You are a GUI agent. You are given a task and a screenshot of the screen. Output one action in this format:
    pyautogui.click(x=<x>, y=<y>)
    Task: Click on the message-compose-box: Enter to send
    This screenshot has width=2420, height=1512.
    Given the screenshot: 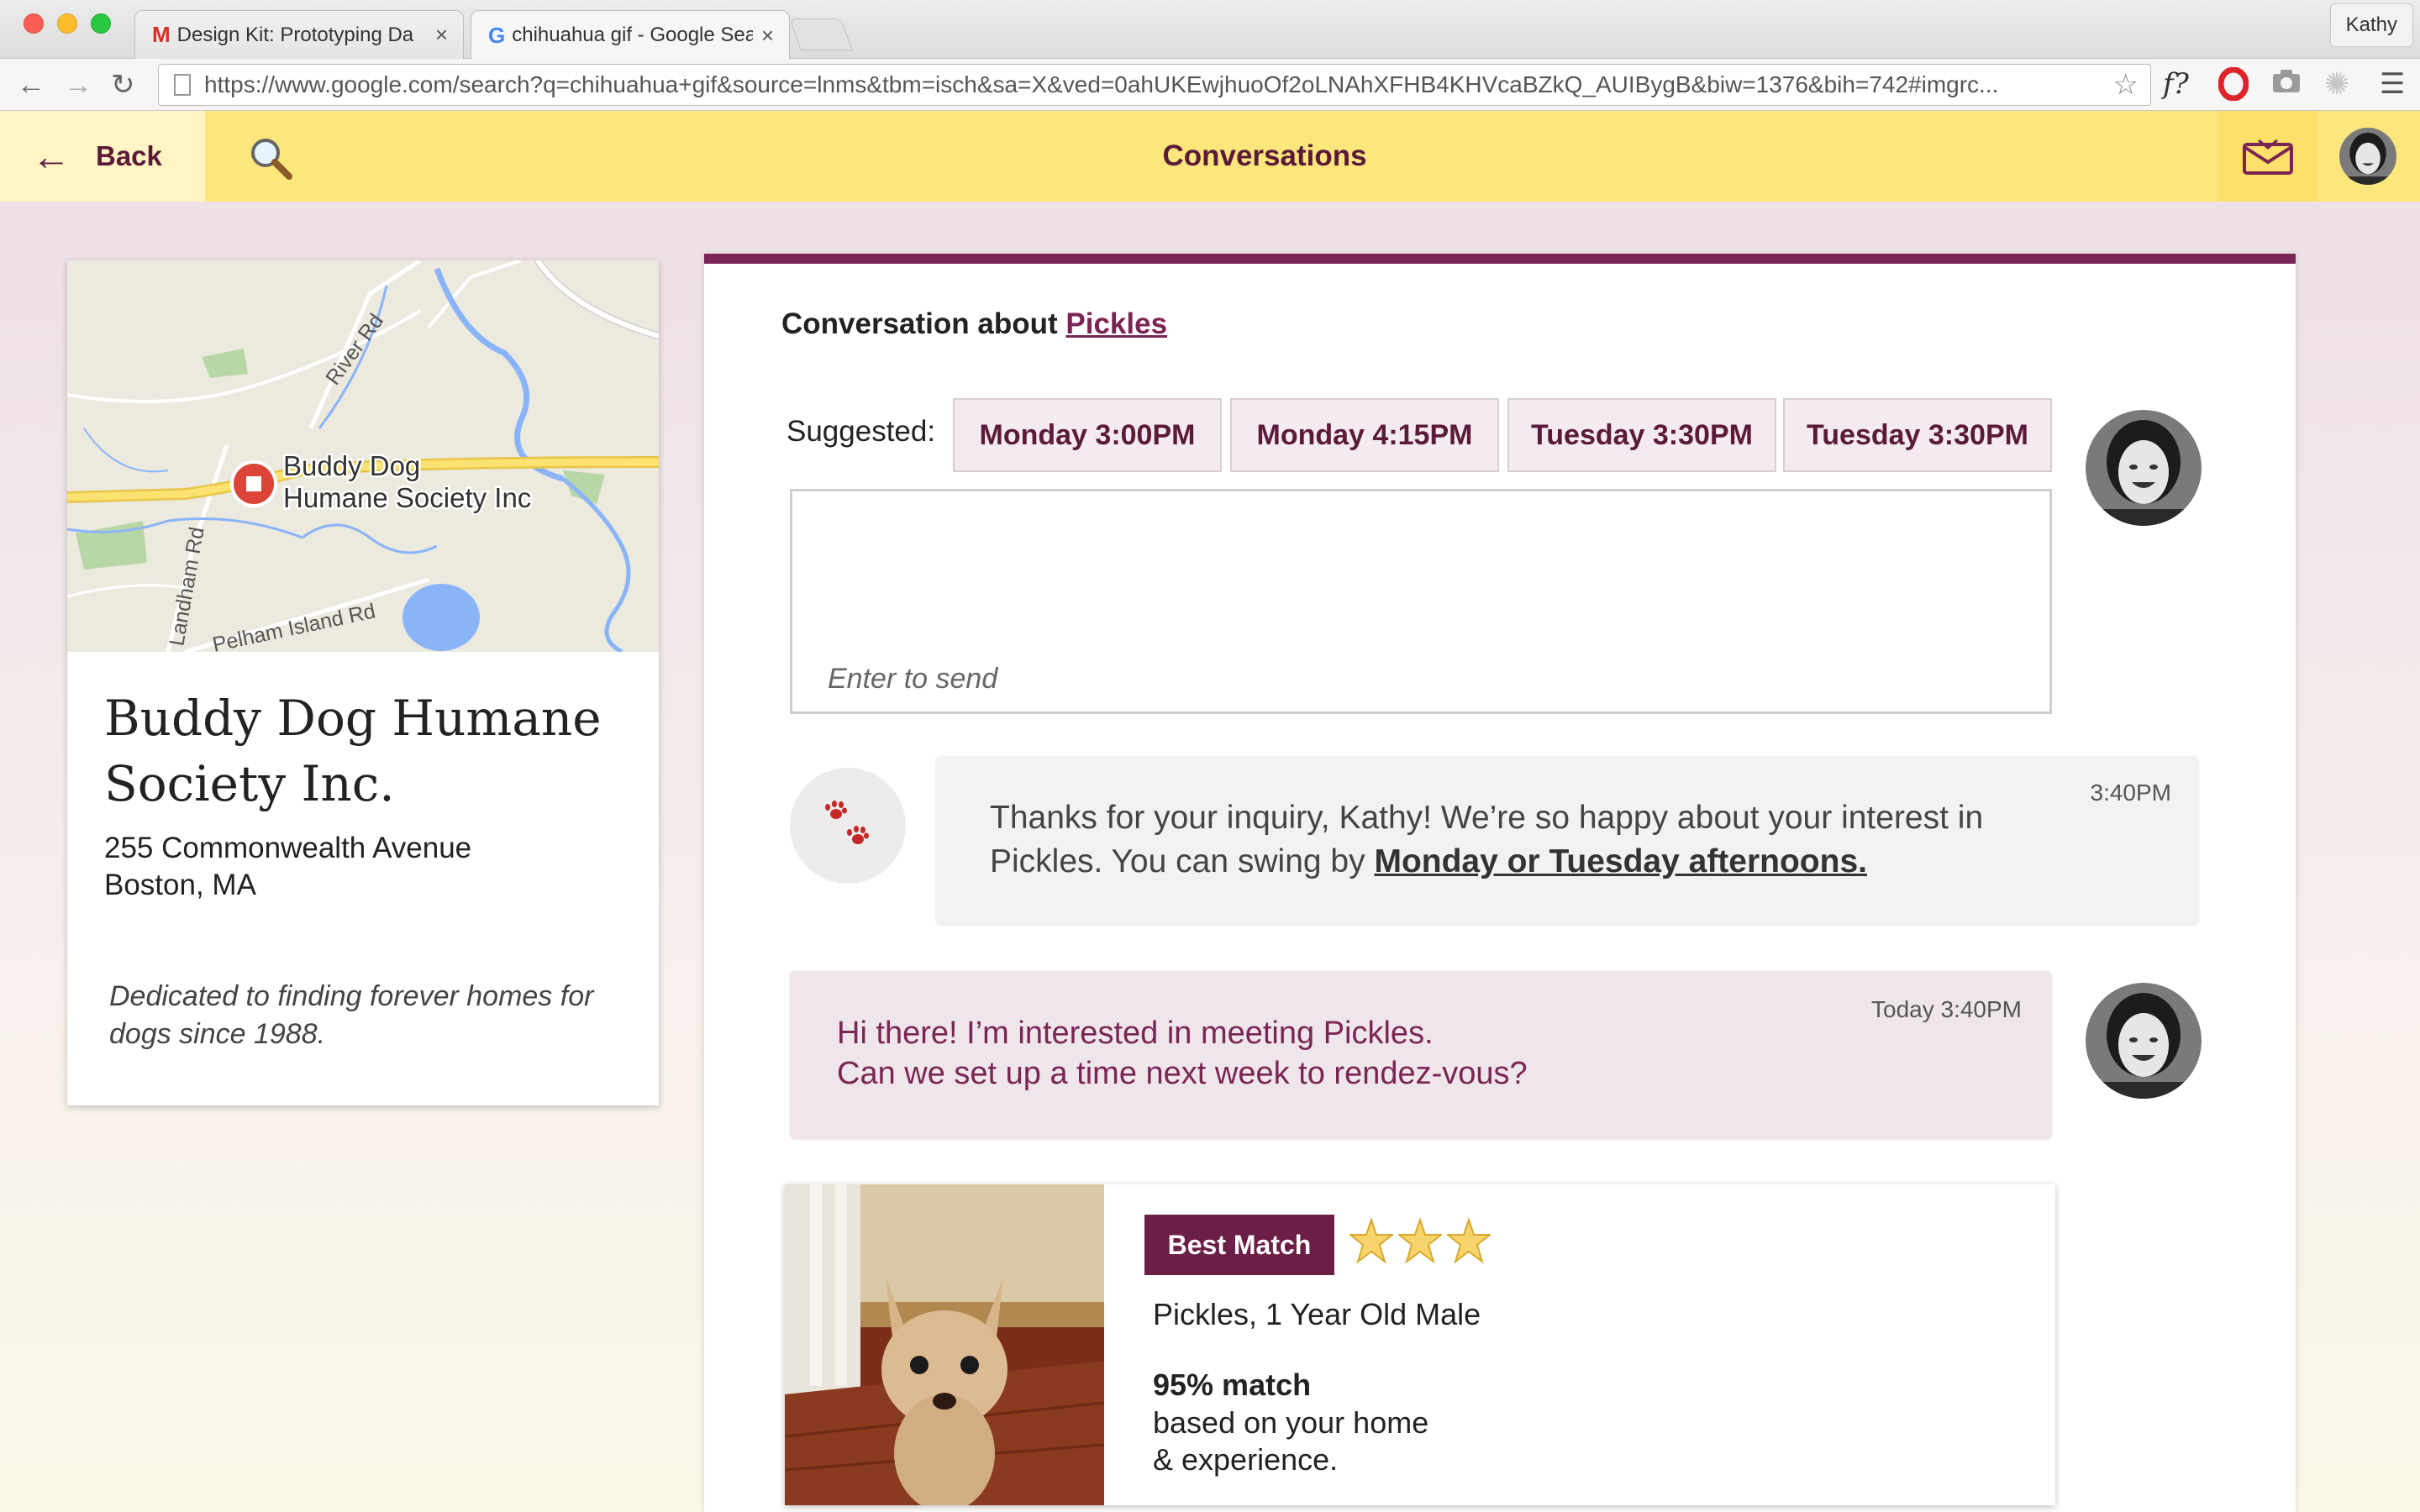 What is the action you would take?
    pyautogui.click(x=1421, y=601)
    